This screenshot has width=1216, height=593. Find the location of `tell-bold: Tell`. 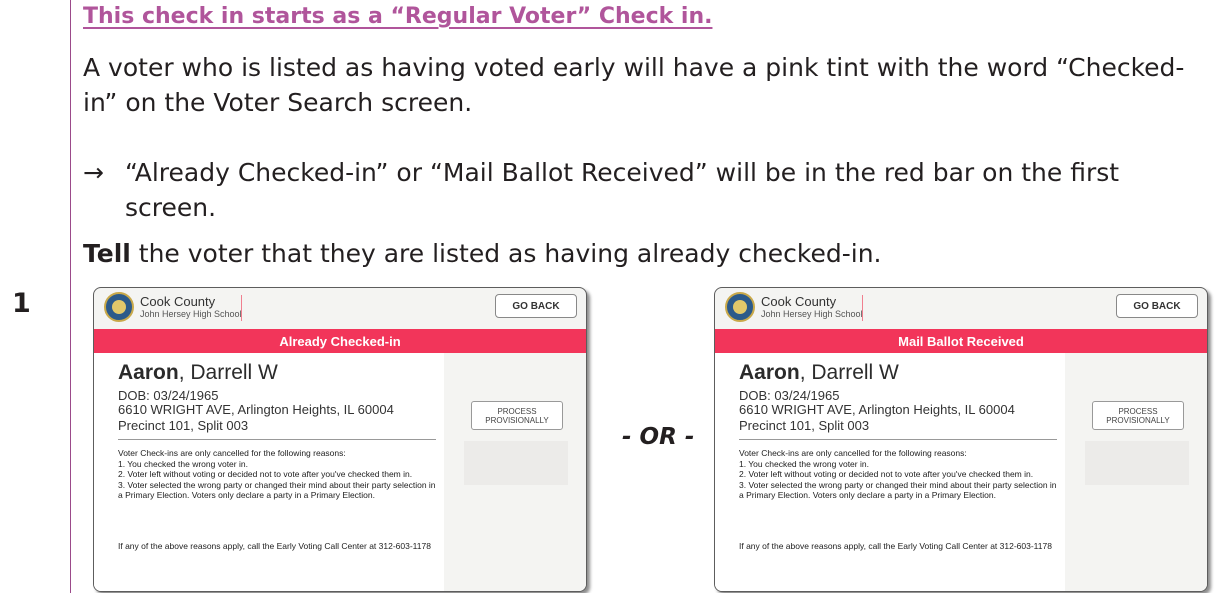

tell-bold: Tell is located at coordinates (107, 253).